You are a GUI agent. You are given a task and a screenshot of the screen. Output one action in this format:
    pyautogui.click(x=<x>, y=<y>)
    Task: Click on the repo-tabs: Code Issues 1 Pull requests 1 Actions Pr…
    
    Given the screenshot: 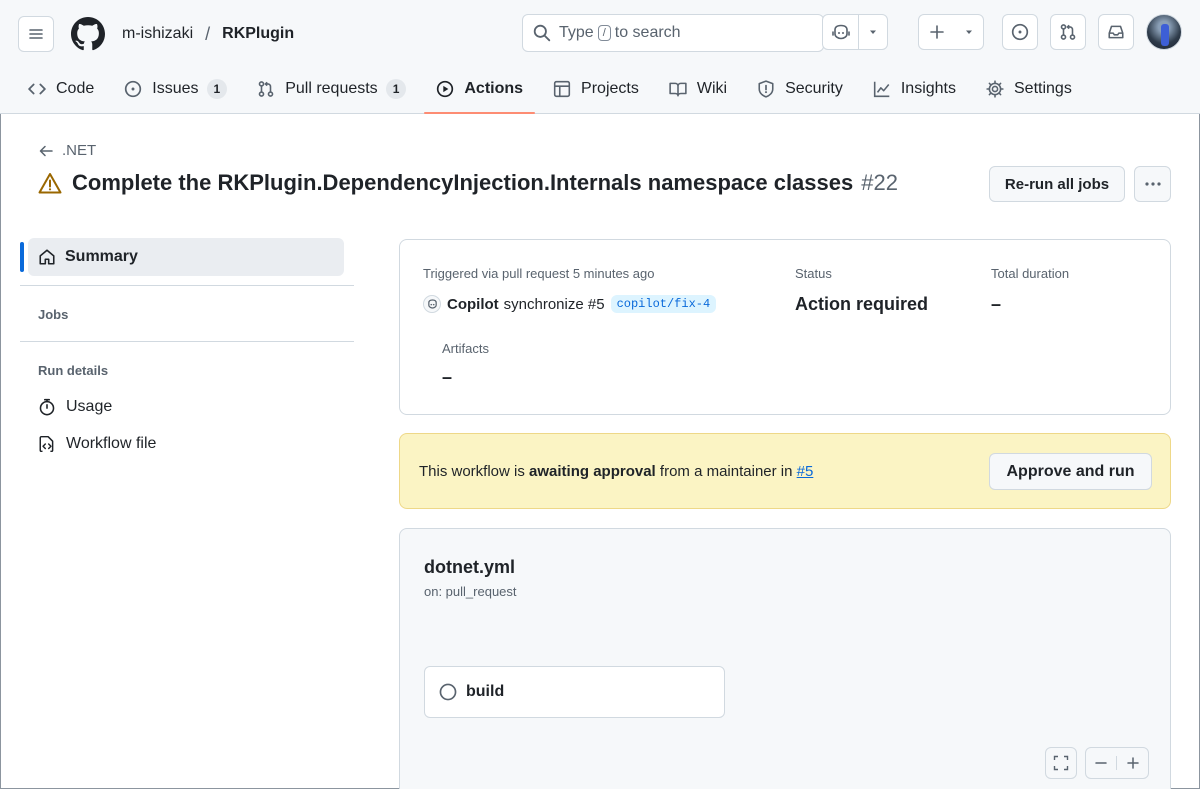 What is the action you would take?
    pyautogui.click(x=553, y=90)
    